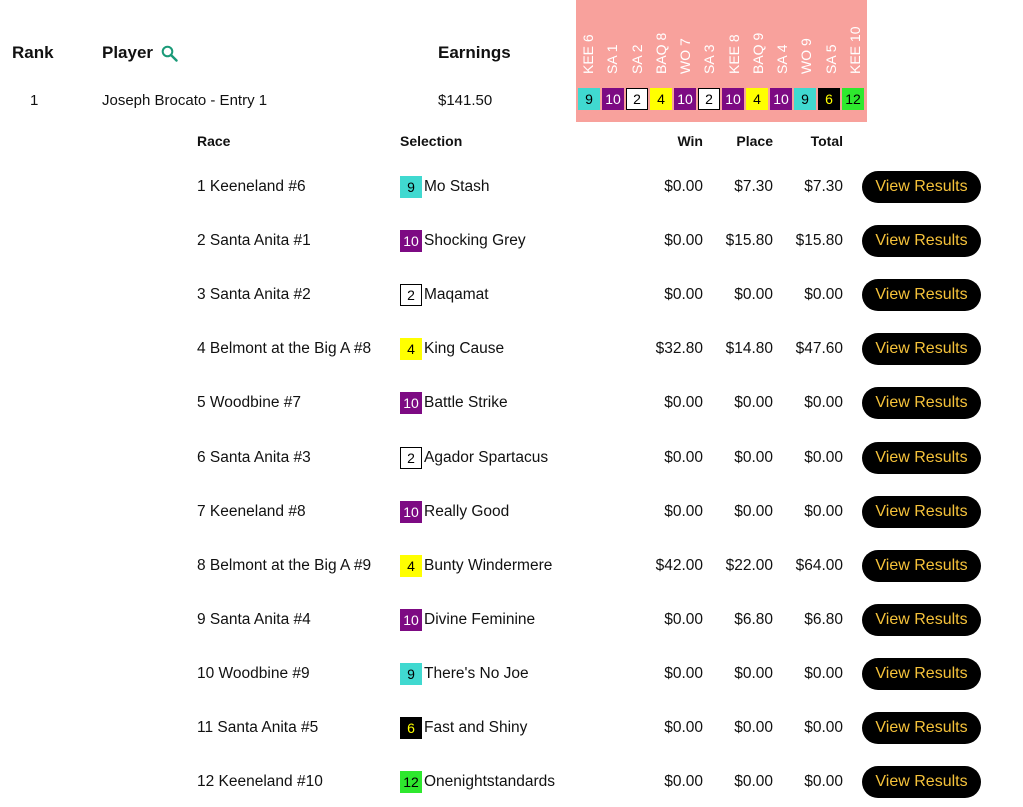 The height and width of the screenshot is (807, 1023). What do you see at coordinates (463, 728) in the screenshot?
I see `selection: 6 Fast and Shiny` at bounding box center [463, 728].